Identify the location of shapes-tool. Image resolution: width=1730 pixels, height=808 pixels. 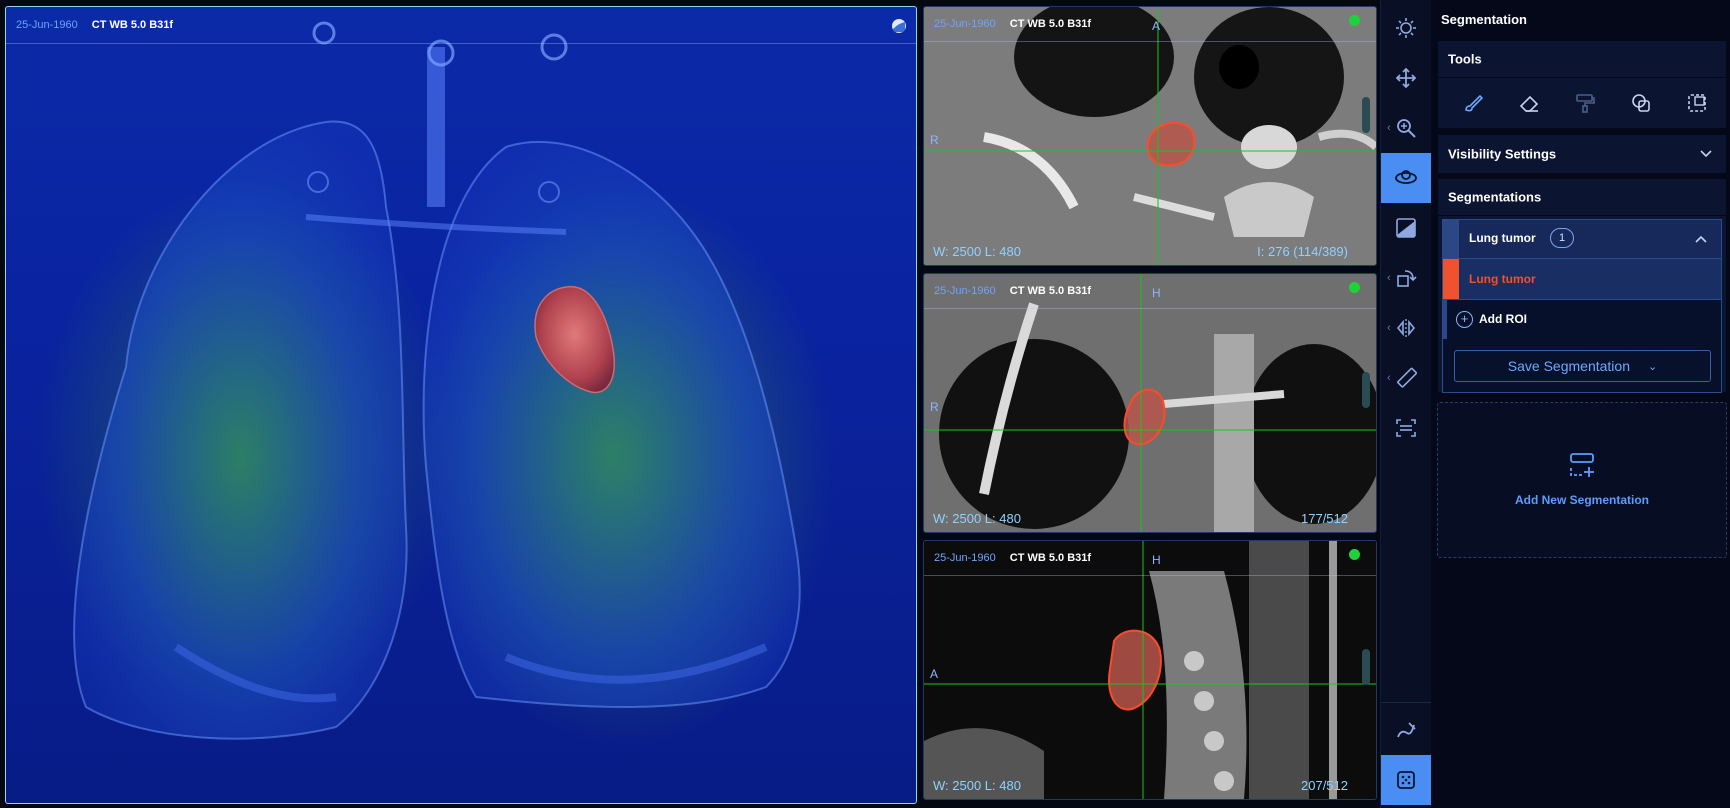
(1641, 103).